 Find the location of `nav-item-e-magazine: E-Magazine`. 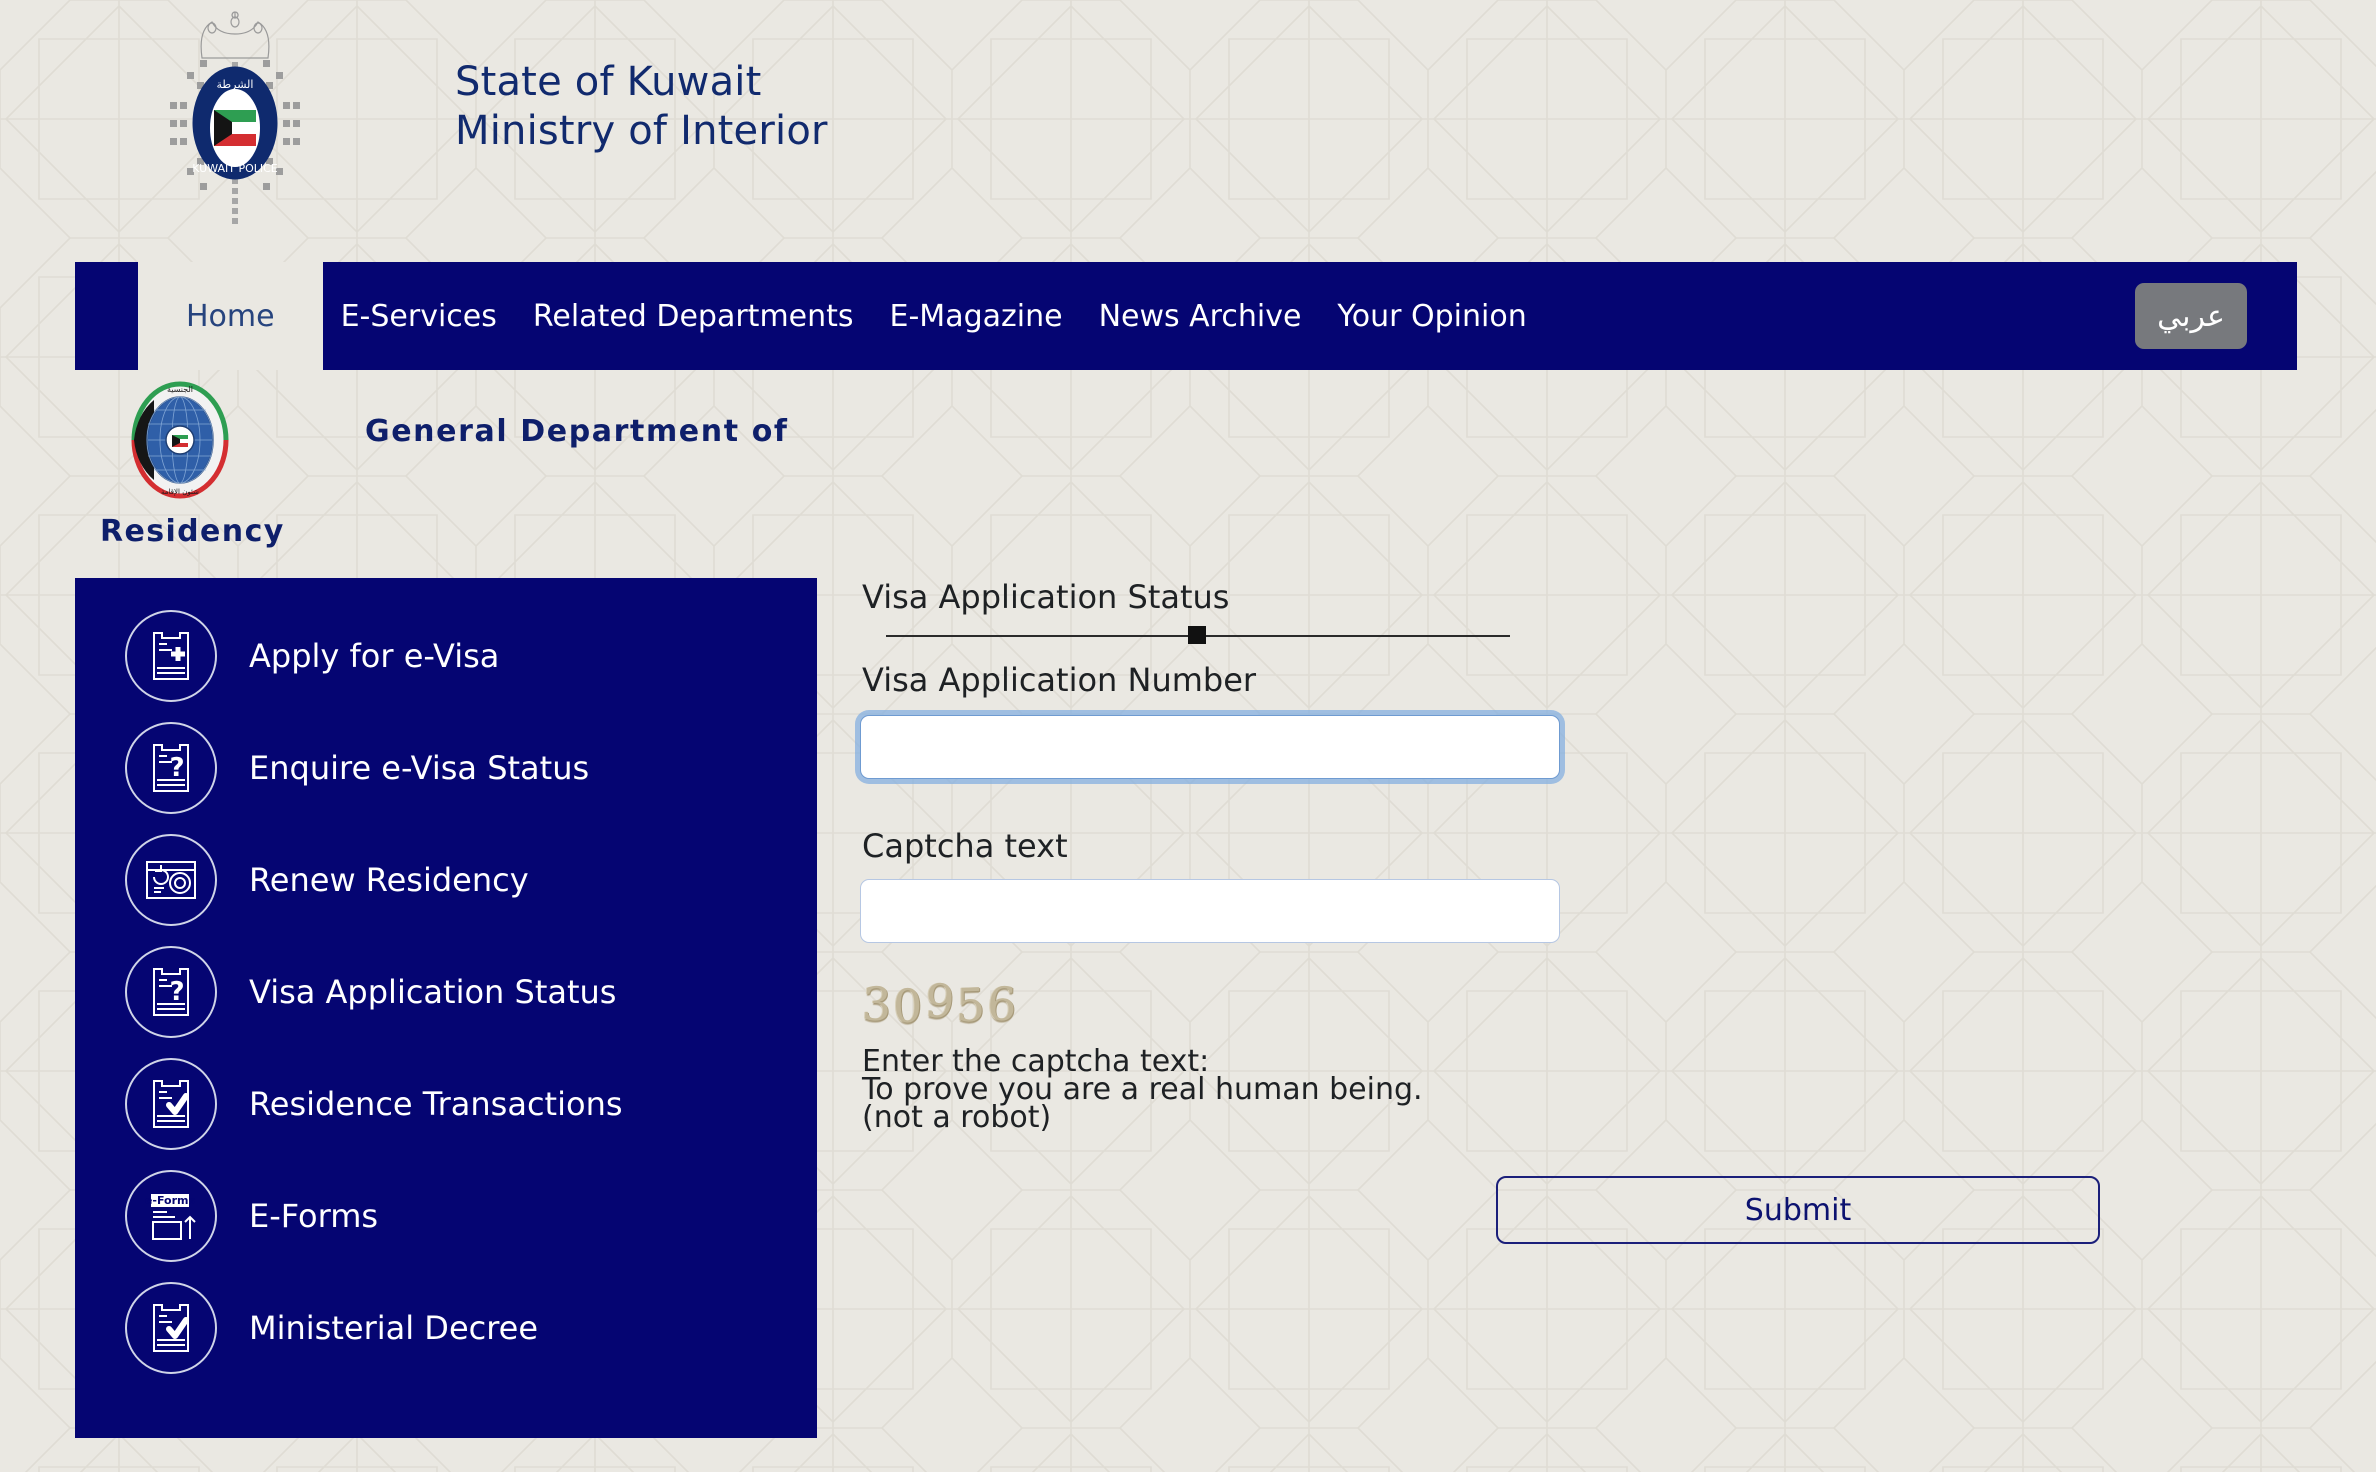

nav-item-e-magazine: E-Magazine is located at coordinates (976, 316).